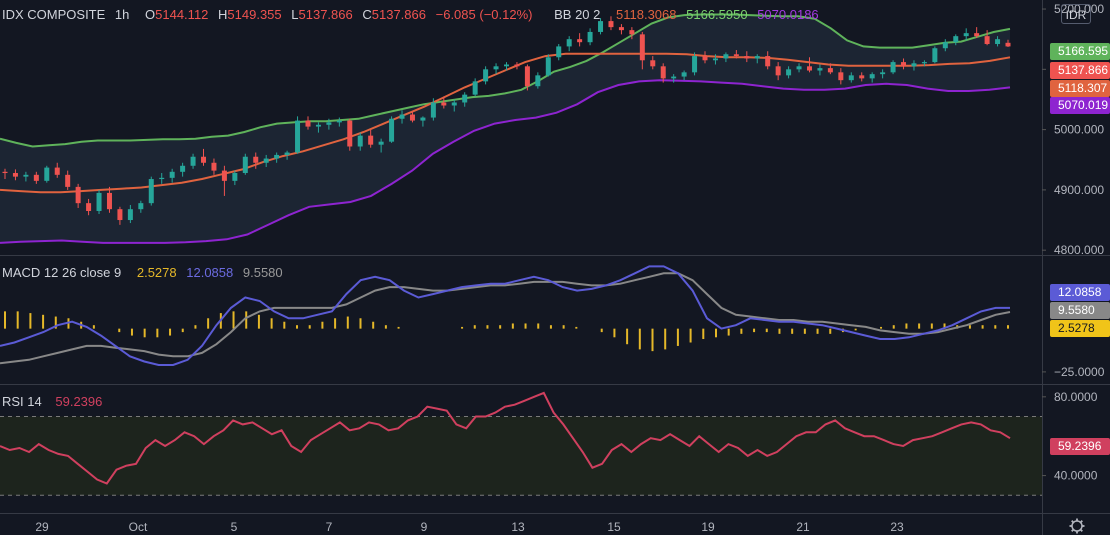  I want to click on symbol-name: IDX COMPOSITE, so click(53, 14).